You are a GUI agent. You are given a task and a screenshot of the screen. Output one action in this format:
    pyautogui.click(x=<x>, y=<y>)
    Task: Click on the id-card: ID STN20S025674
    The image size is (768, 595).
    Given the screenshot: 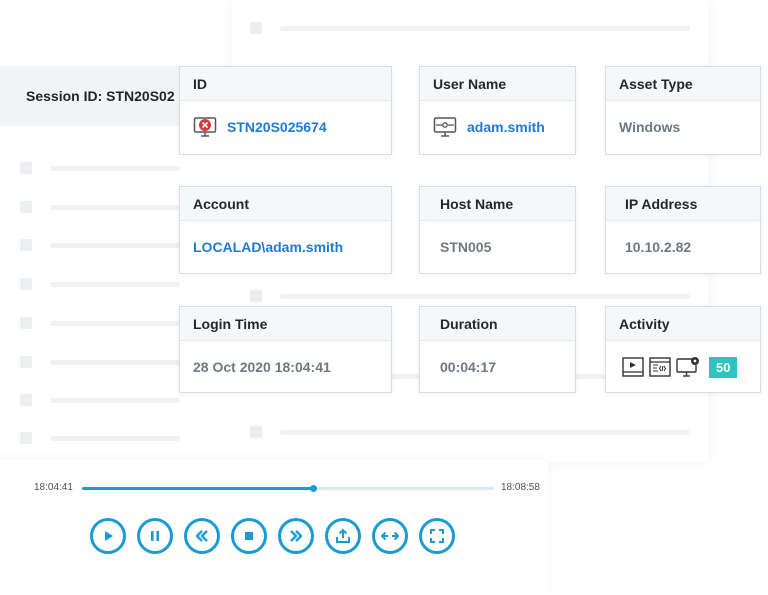 What is the action you would take?
    pyautogui.click(x=285, y=110)
    